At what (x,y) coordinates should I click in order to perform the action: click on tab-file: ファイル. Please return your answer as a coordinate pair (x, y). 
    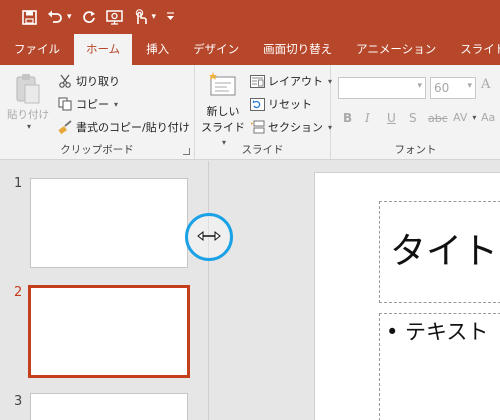
    Looking at the image, I should click on (36, 49).